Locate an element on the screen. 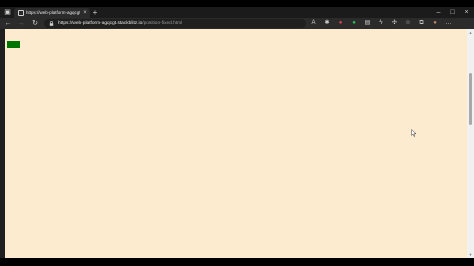 The height and width of the screenshot is (266, 474). page-scrollbar: ▲ ▼ is located at coordinates (470, 143).